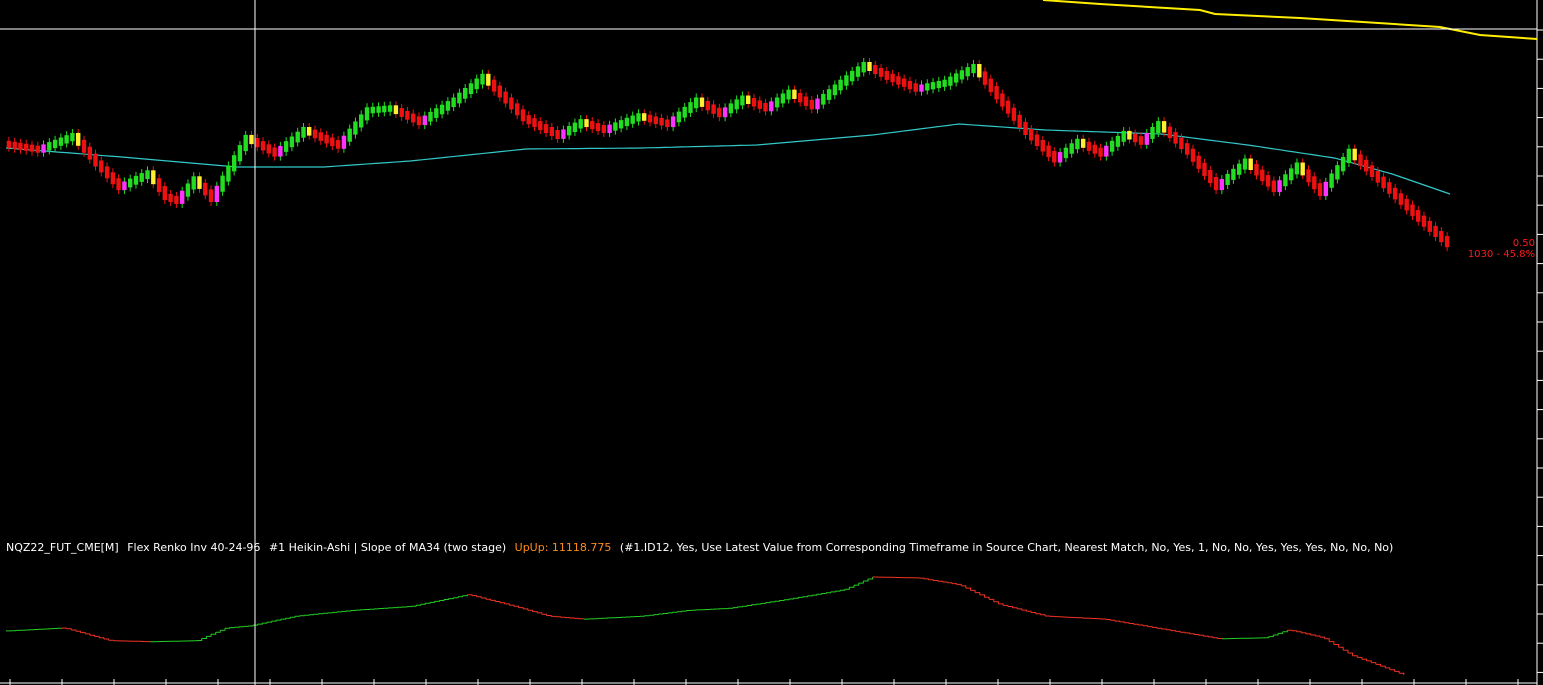  What do you see at coordinates (1501, 249) in the screenshot?
I see `price-readout: 0.50 1030 - 45.8%` at bounding box center [1501, 249].